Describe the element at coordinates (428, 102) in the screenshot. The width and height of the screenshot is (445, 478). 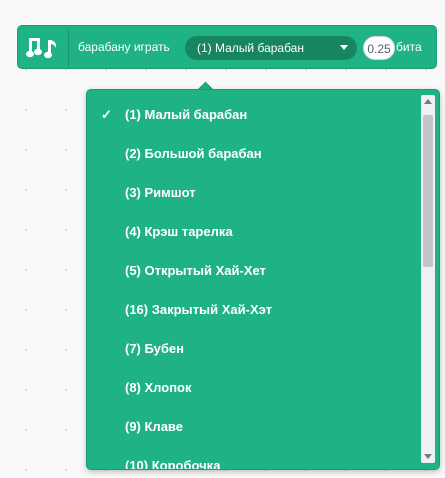
I see `scroll-up-arrow-icon` at that location.